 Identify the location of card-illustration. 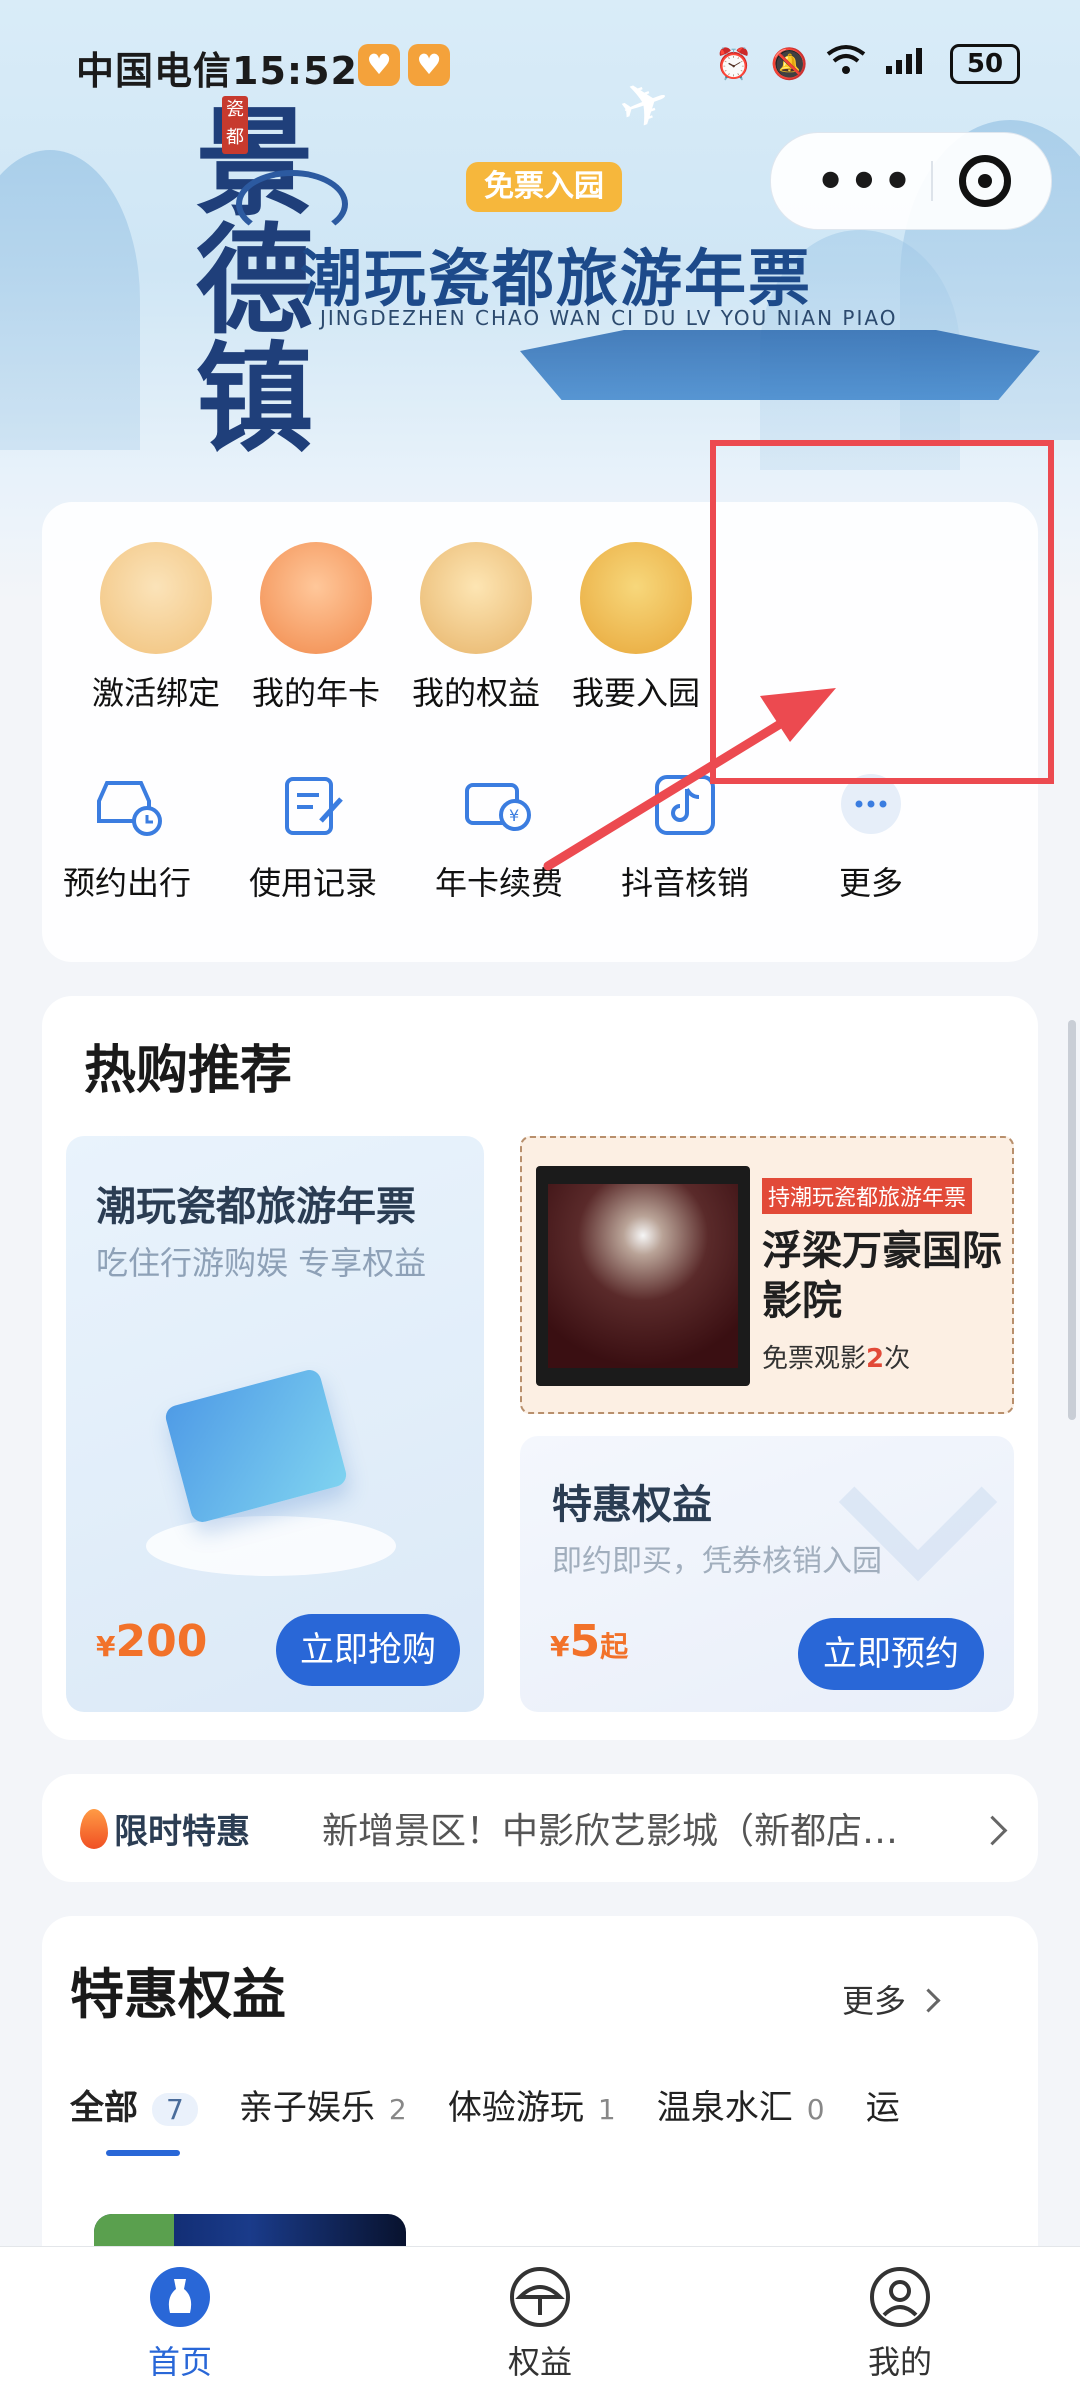
(256, 1446).